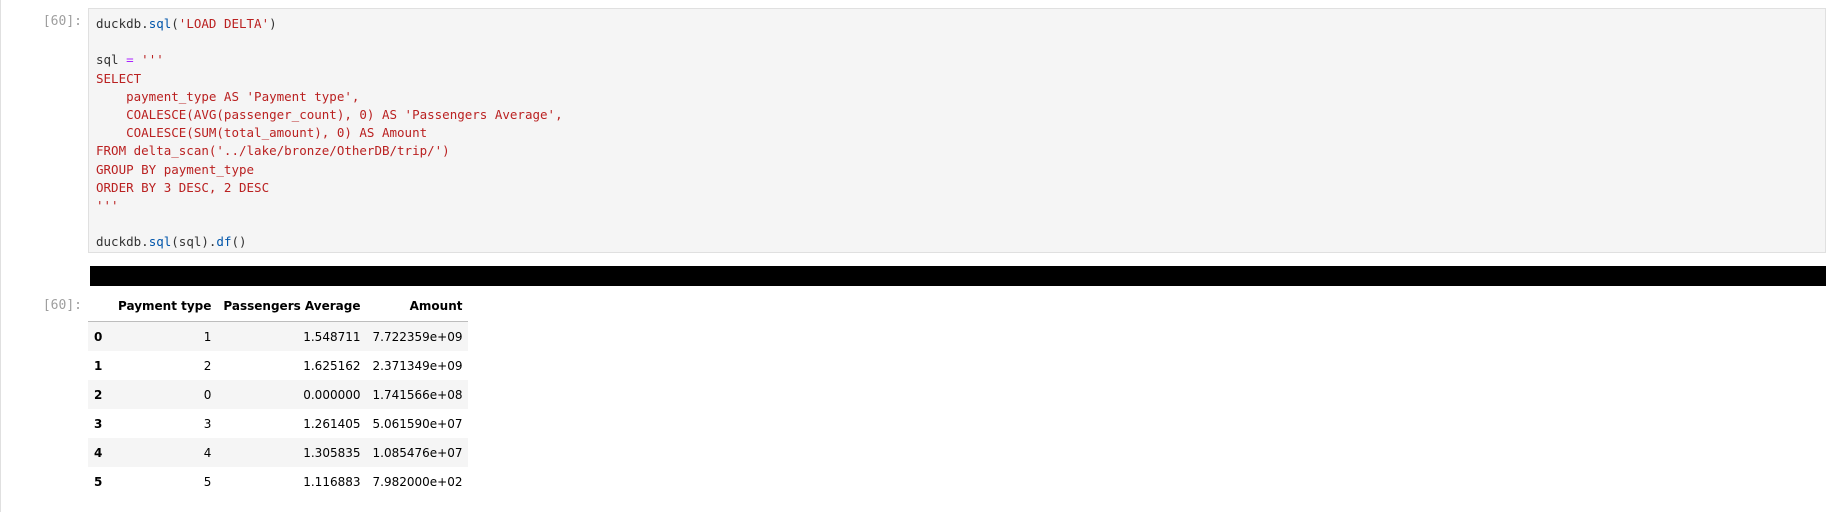  I want to click on code-line: sql = ''', so click(329, 60).